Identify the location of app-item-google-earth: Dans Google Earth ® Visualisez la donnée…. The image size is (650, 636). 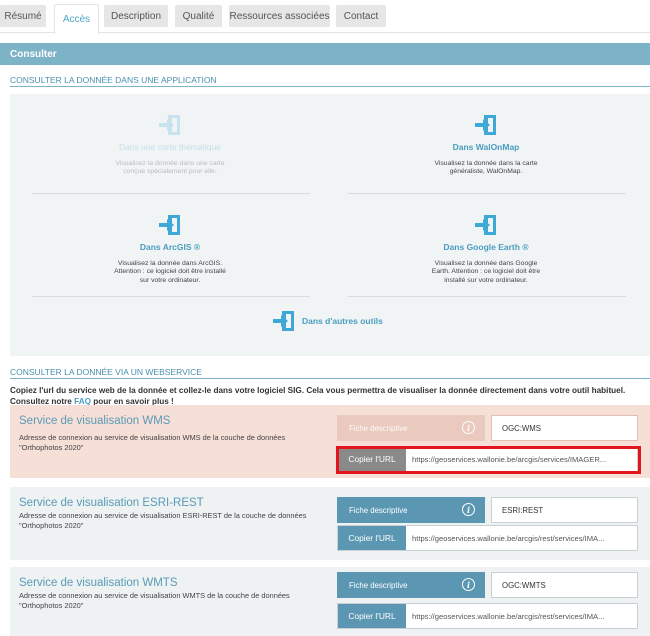
(486, 249).